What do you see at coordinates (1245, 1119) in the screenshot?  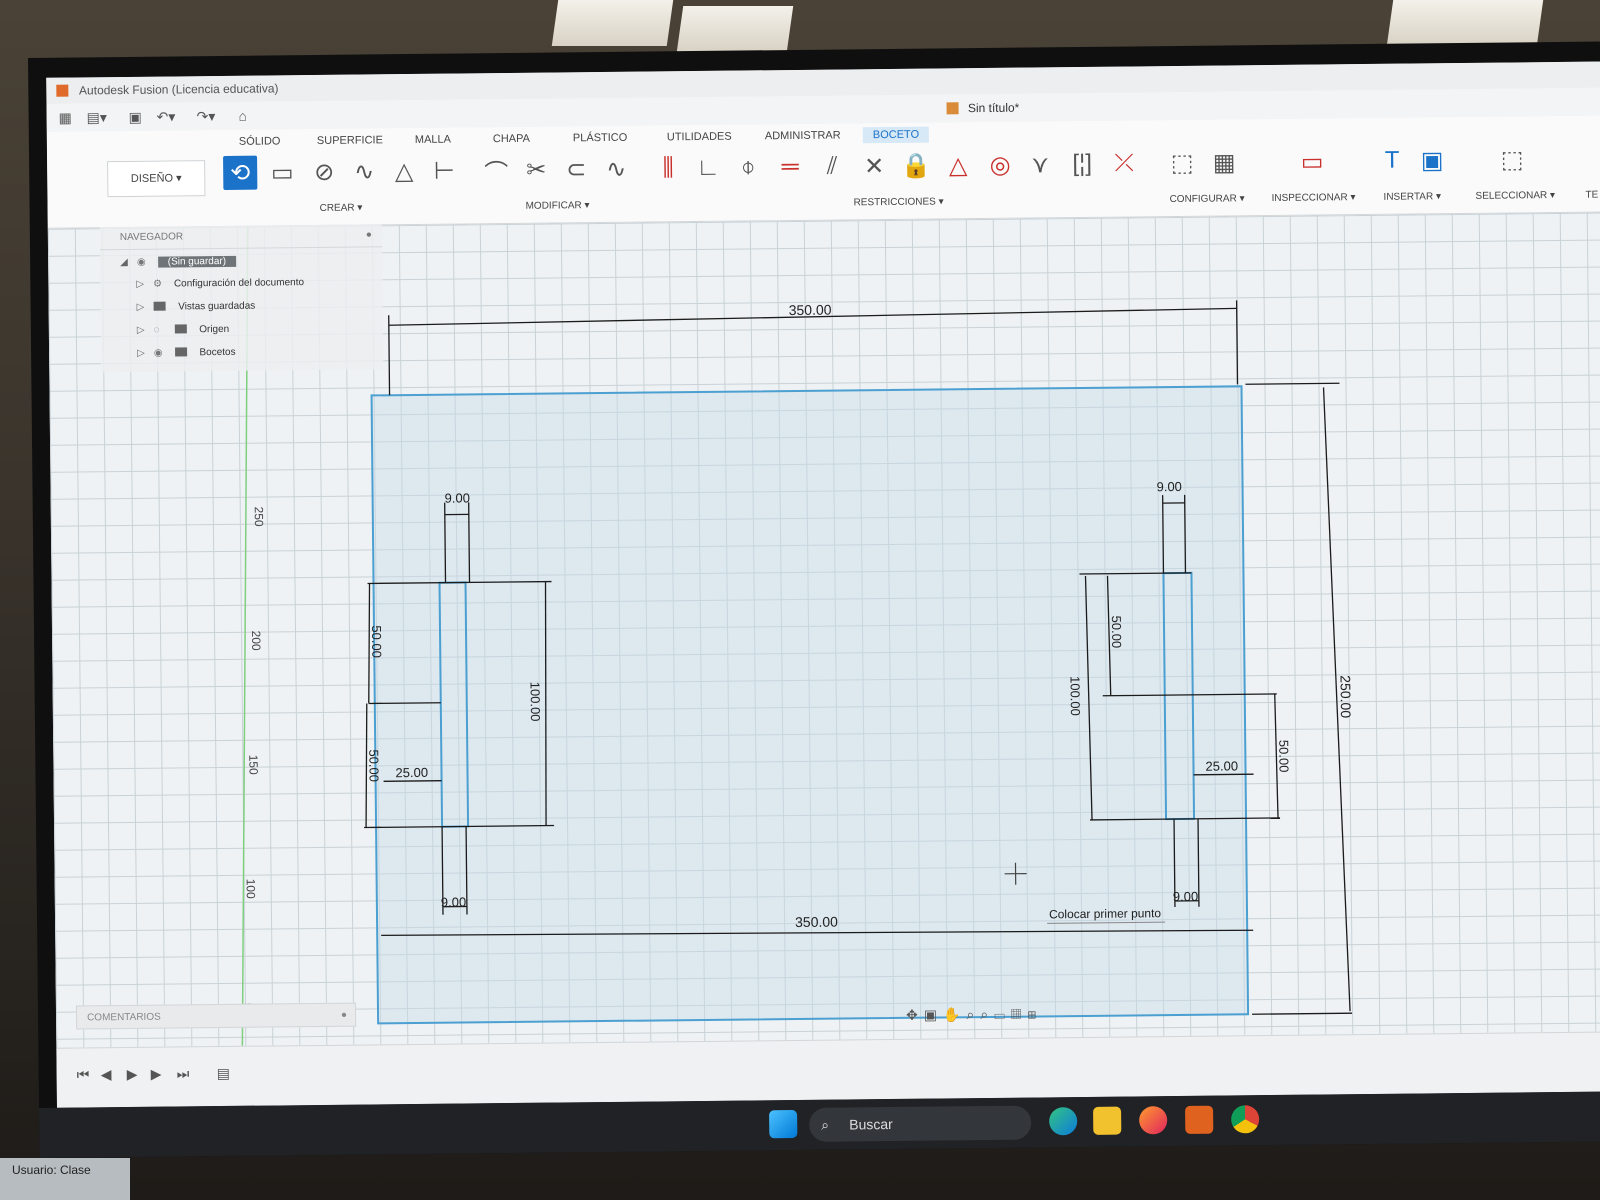 I see `chrome-icon` at bounding box center [1245, 1119].